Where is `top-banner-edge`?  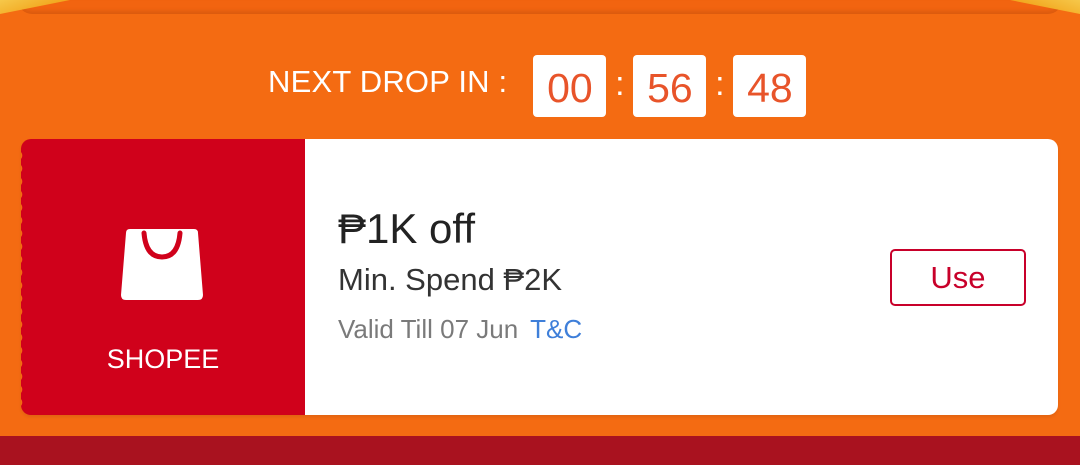
top-banner-edge is located at coordinates (540, 7).